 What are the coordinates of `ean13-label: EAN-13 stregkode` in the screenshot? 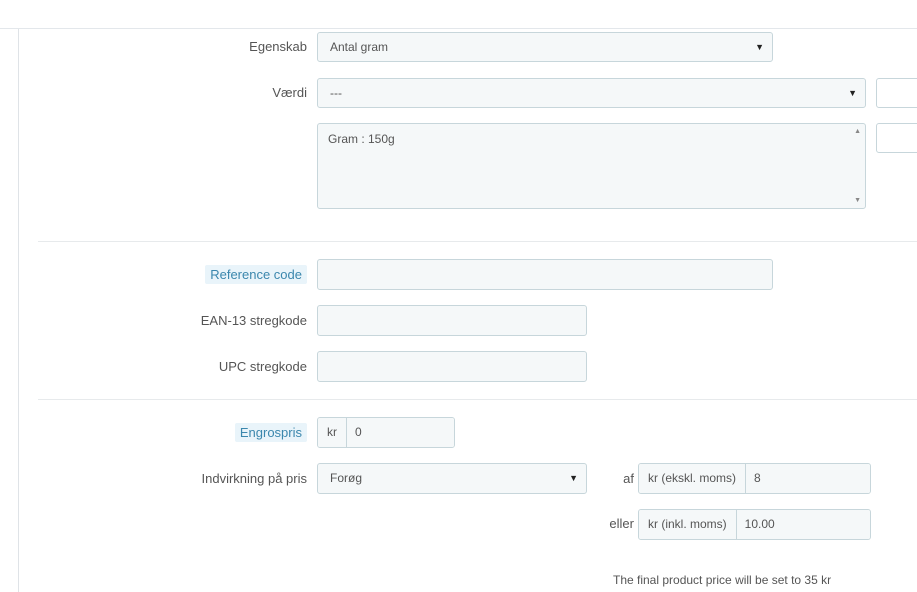 It's located at (253, 320).